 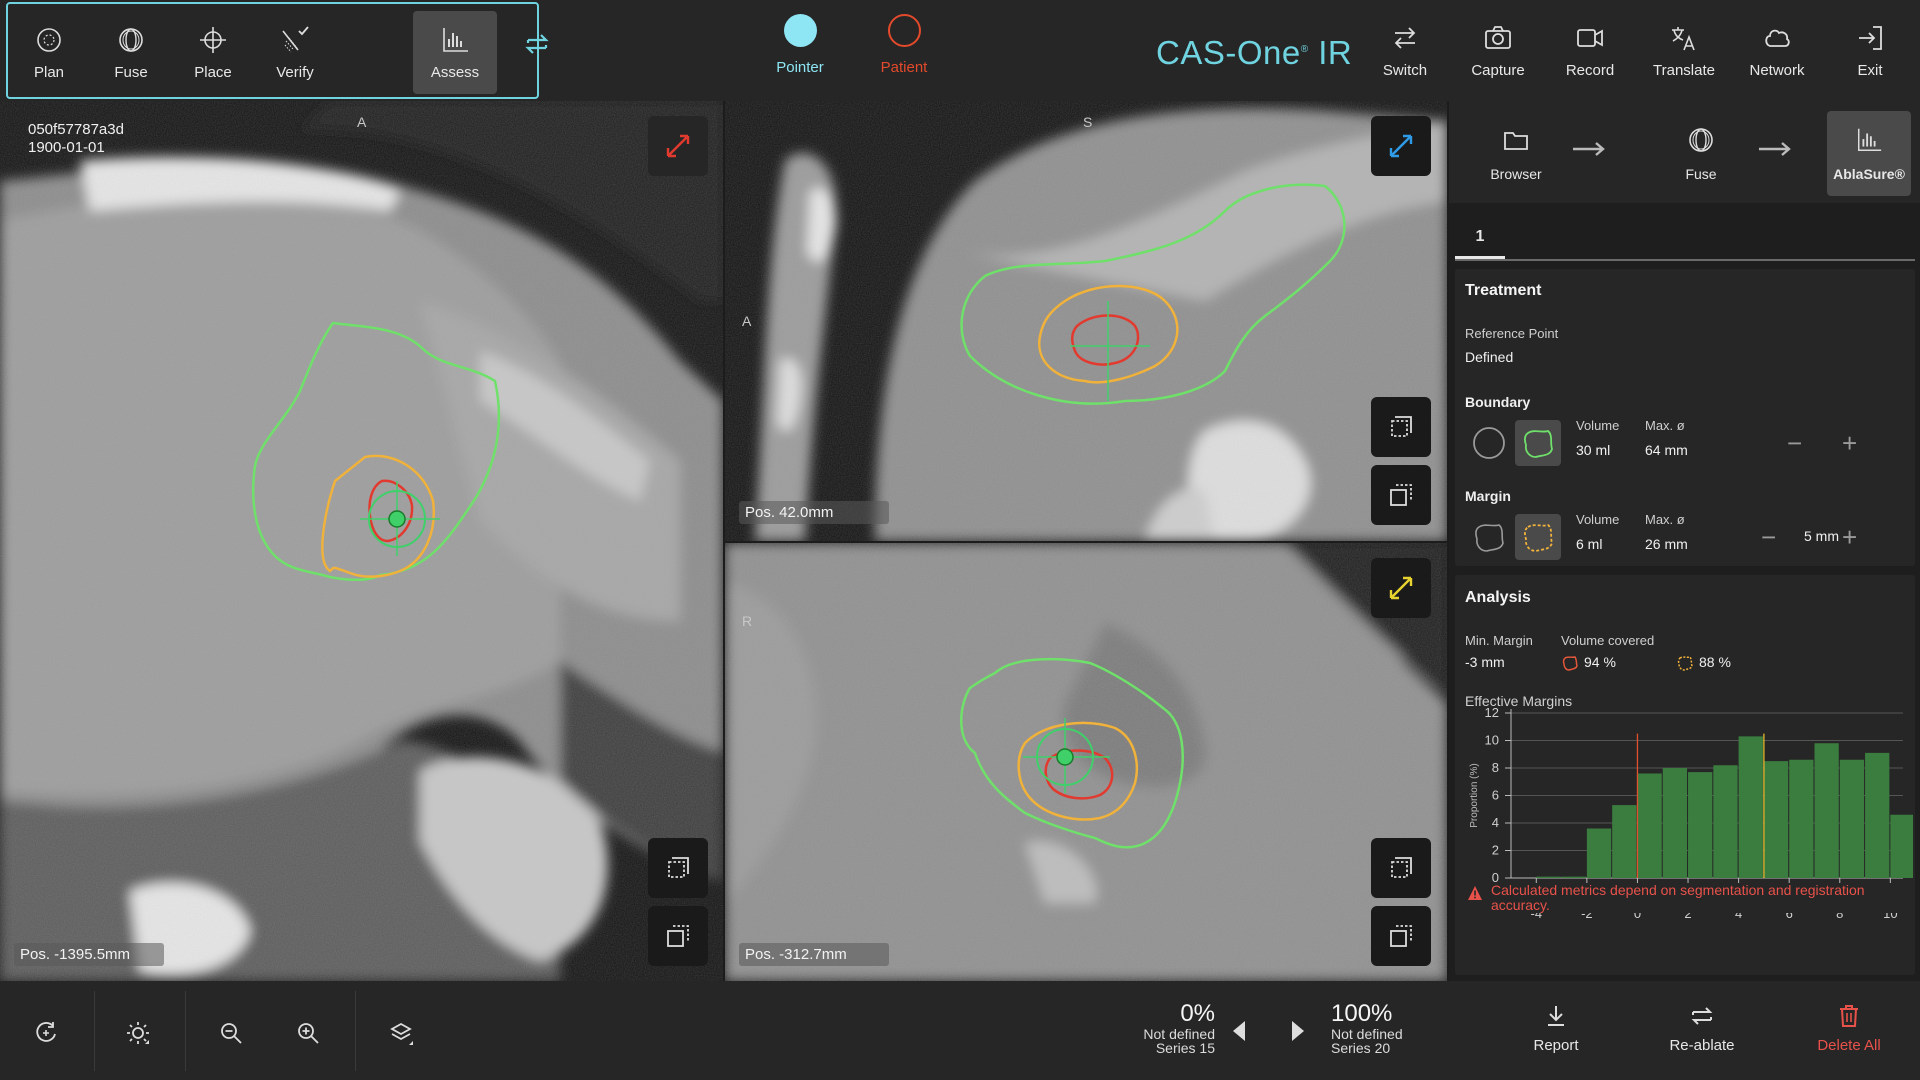 I want to click on exit-icon, so click(x=1870, y=37).